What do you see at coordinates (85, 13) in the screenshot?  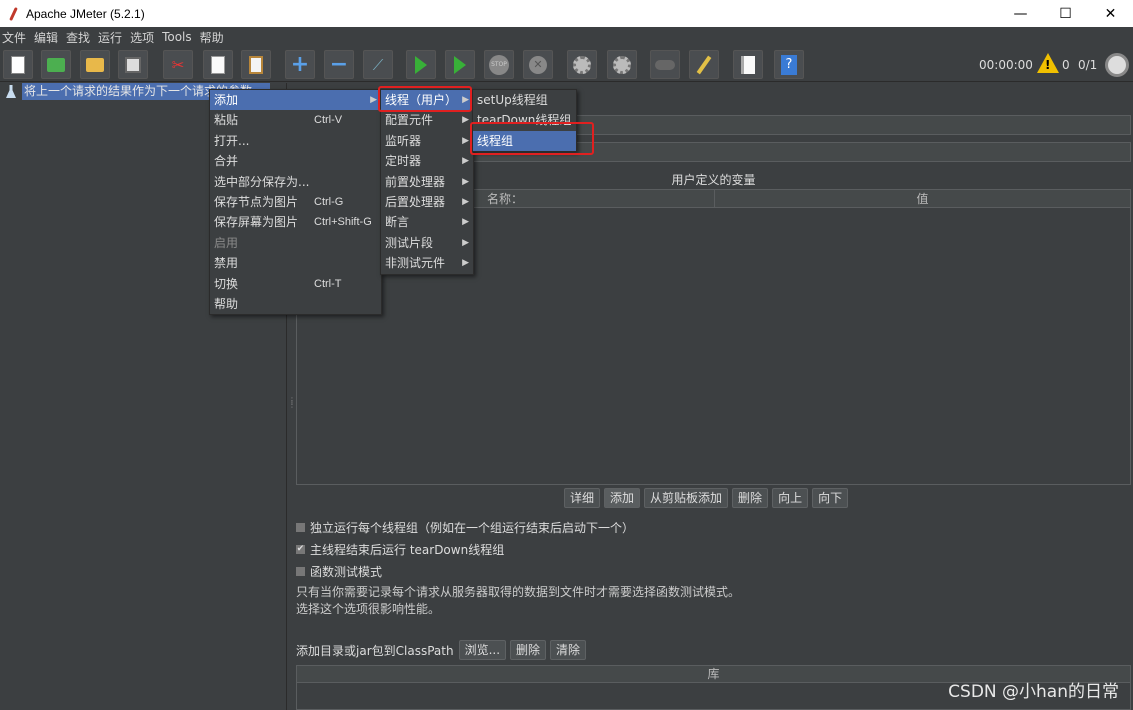 I see `window-title: Apache JMeter (5.2.1)` at bounding box center [85, 13].